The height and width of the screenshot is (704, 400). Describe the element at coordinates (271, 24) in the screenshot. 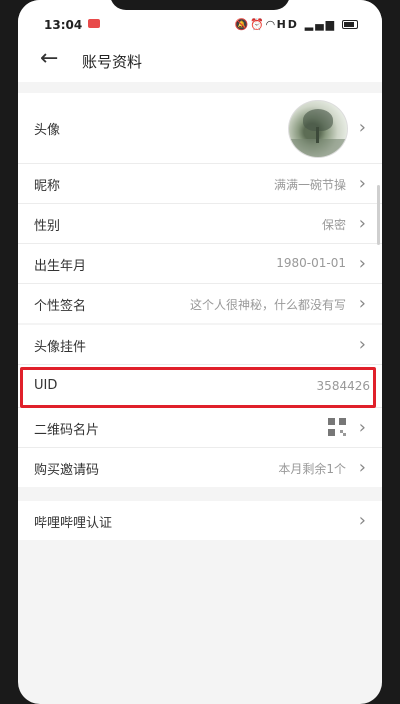

I see `wifi-icon: ◠` at that location.